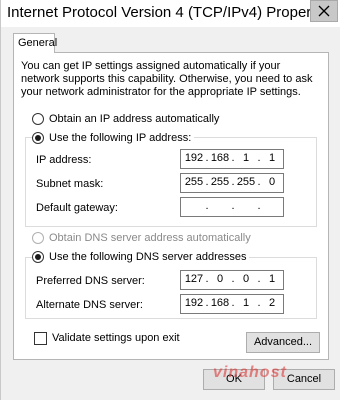 The width and height of the screenshot is (340, 400). Describe the element at coordinates (70, 184) in the screenshot. I see `subnet-mask-label: Subnet mask:` at that location.